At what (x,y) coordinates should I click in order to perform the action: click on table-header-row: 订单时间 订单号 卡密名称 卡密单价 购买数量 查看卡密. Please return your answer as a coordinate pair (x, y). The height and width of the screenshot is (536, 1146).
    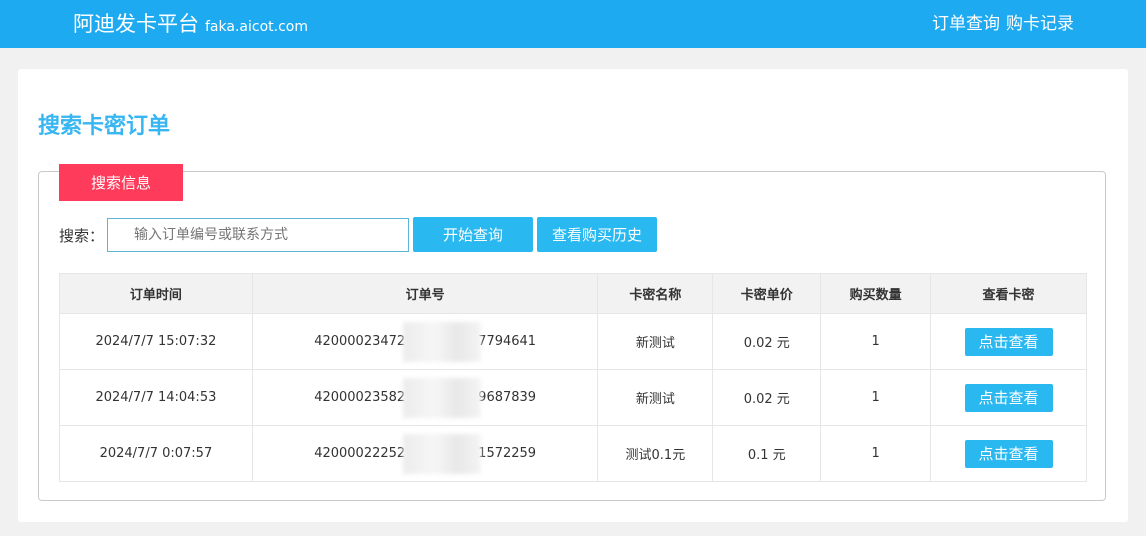
    Looking at the image, I should click on (573, 293).